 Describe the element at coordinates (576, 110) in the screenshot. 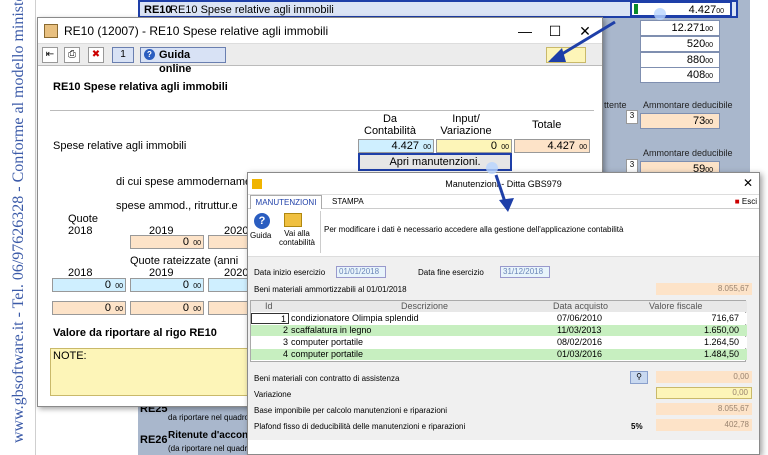

I see `annotation-arrows` at that location.